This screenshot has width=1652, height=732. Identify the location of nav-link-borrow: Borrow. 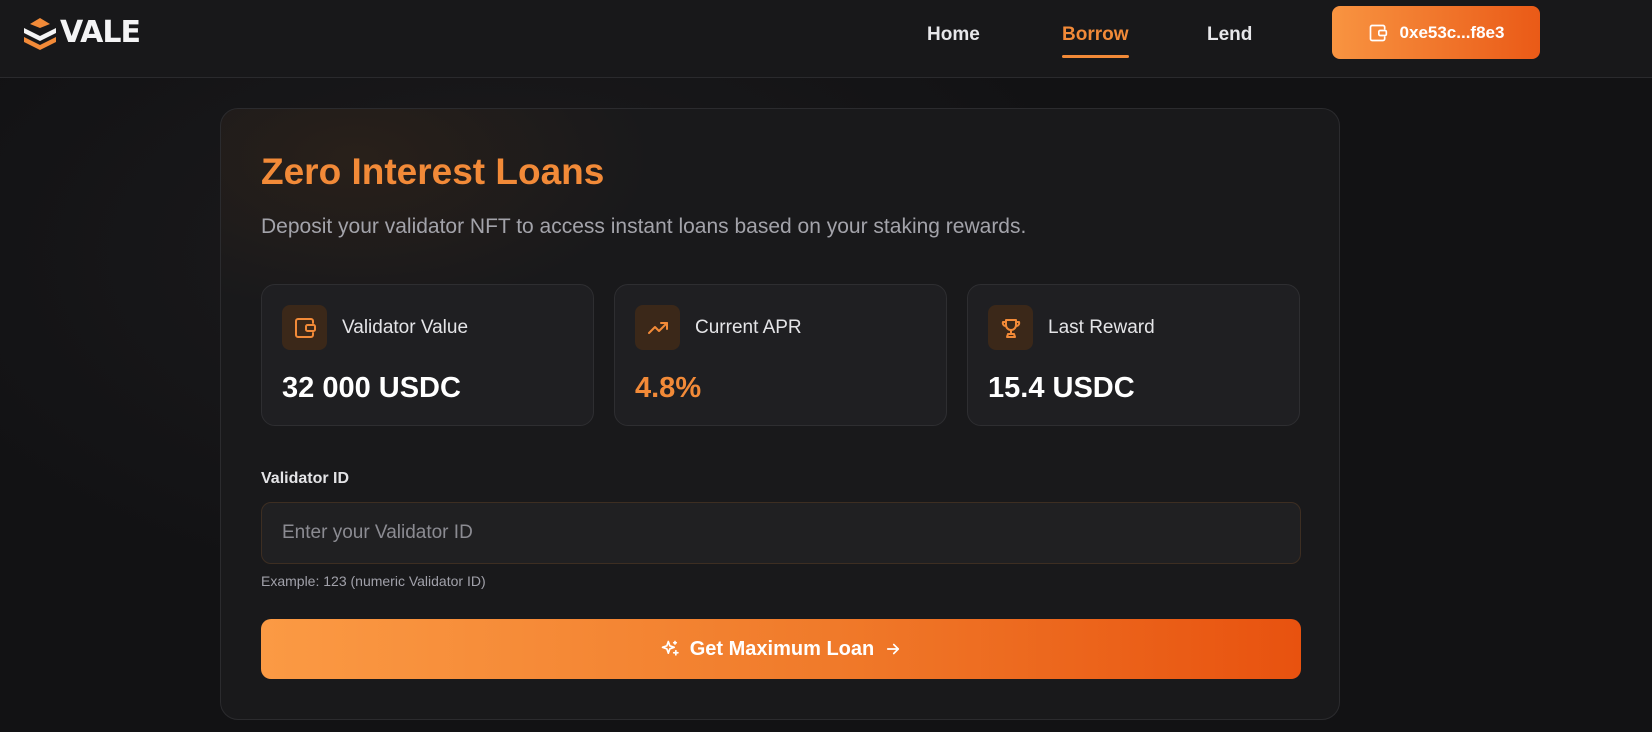
(1095, 40).